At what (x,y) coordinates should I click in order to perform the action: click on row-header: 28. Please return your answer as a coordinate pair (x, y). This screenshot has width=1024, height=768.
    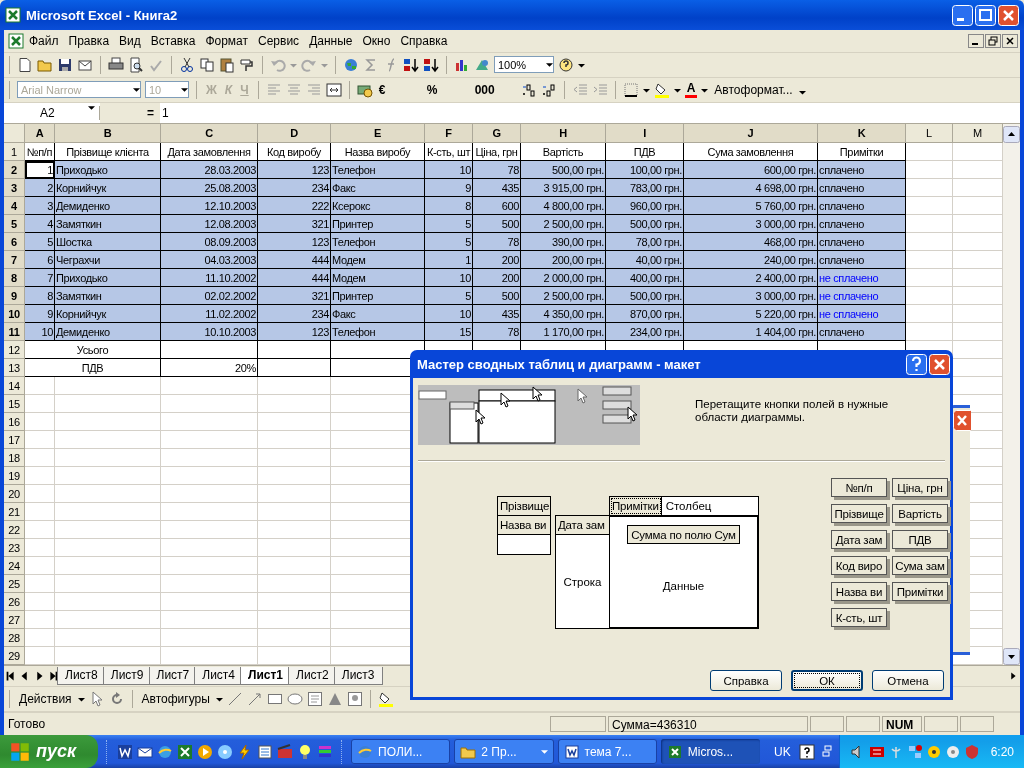
    Looking at the image, I should click on (14, 638).